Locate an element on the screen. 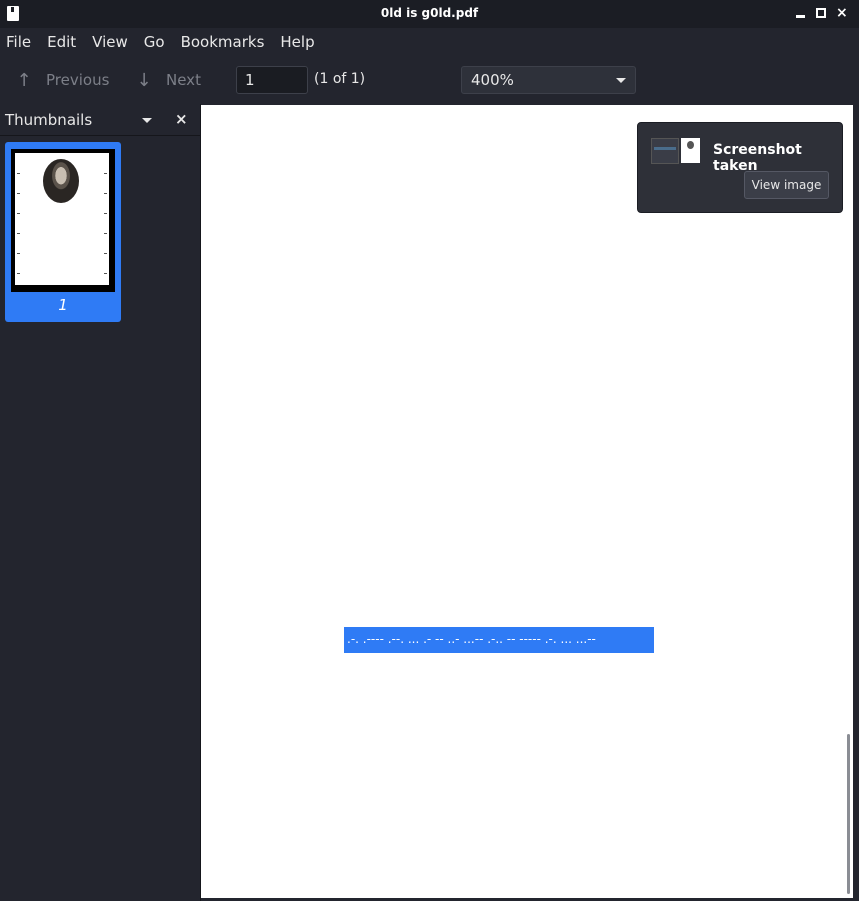  next-label: Next is located at coordinates (183, 80).